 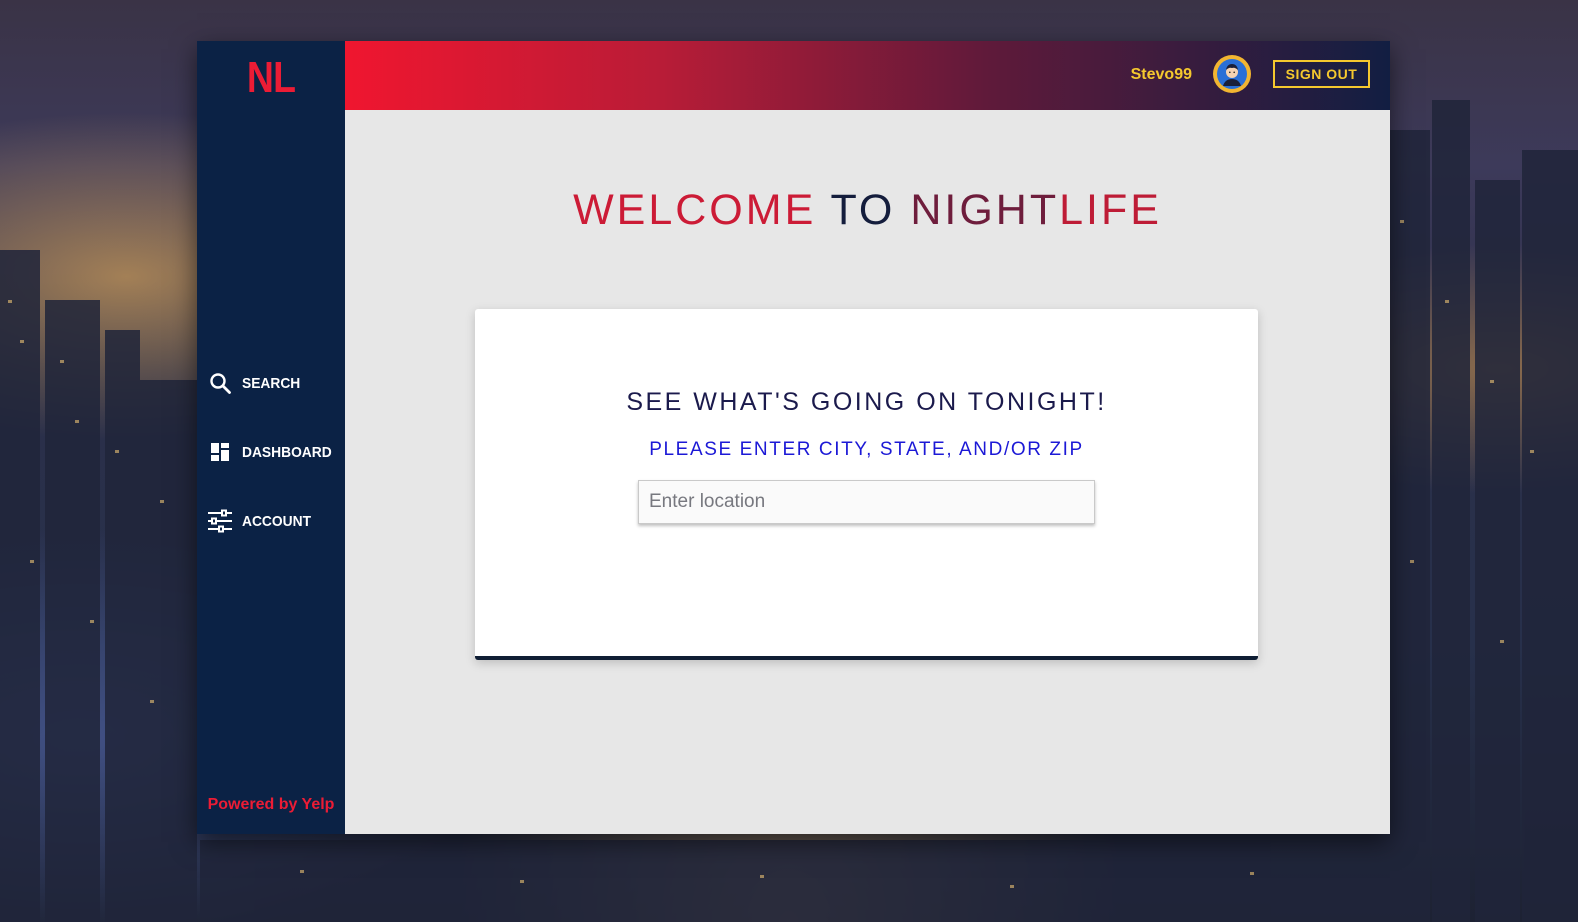 I want to click on top-bar: Stevo99 SIGN OUT, so click(x=867, y=75).